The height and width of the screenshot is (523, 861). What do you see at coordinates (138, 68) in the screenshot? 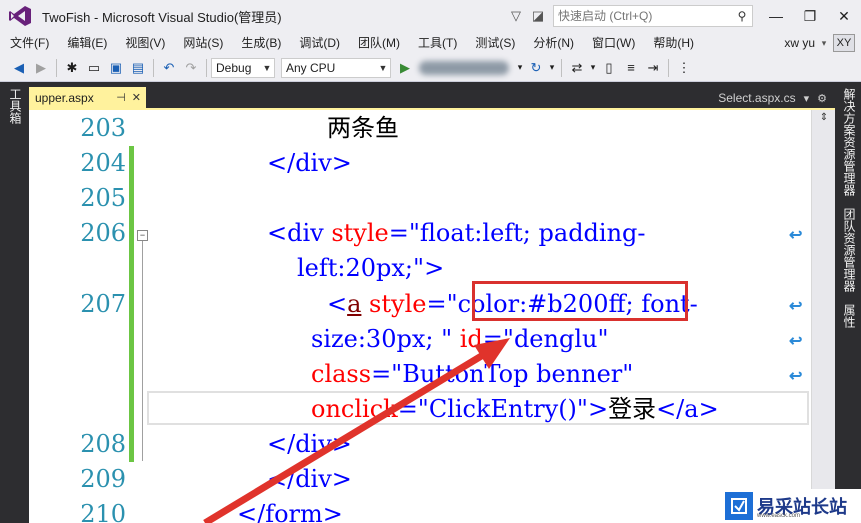
I see `save-all-icon: ▤` at bounding box center [138, 68].